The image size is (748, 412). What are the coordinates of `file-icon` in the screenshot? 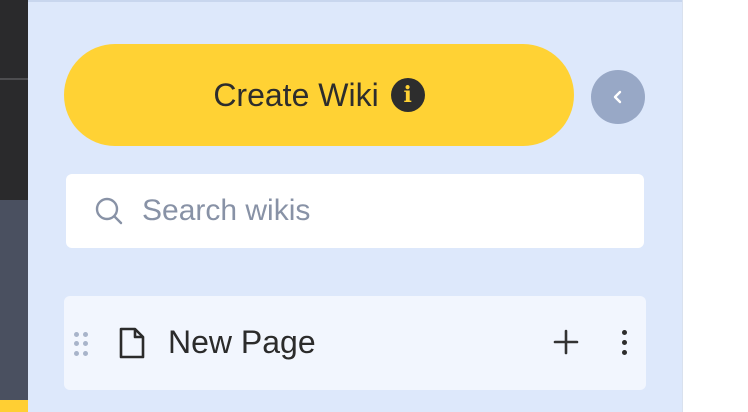 It's located at (132, 343).